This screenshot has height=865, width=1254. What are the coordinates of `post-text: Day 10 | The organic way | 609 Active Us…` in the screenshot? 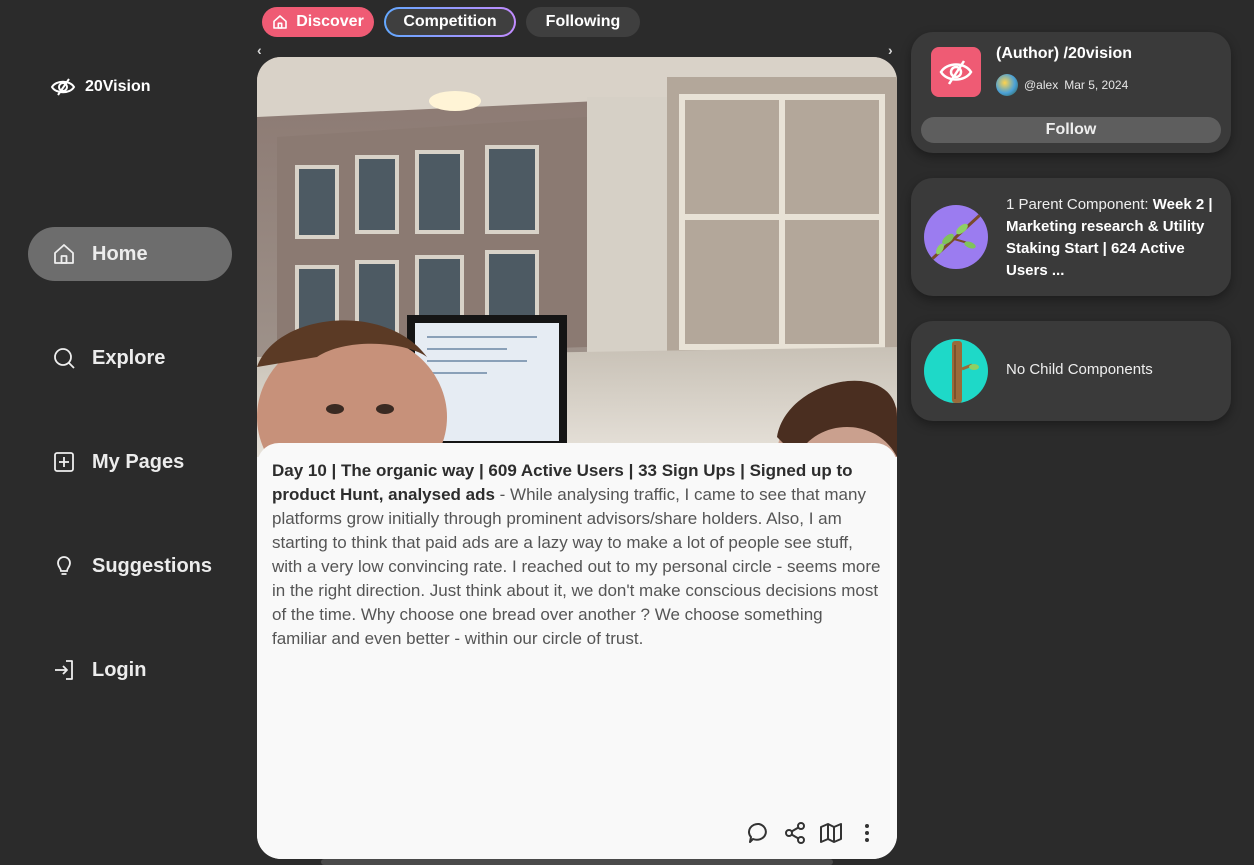 It's located at (577, 555).